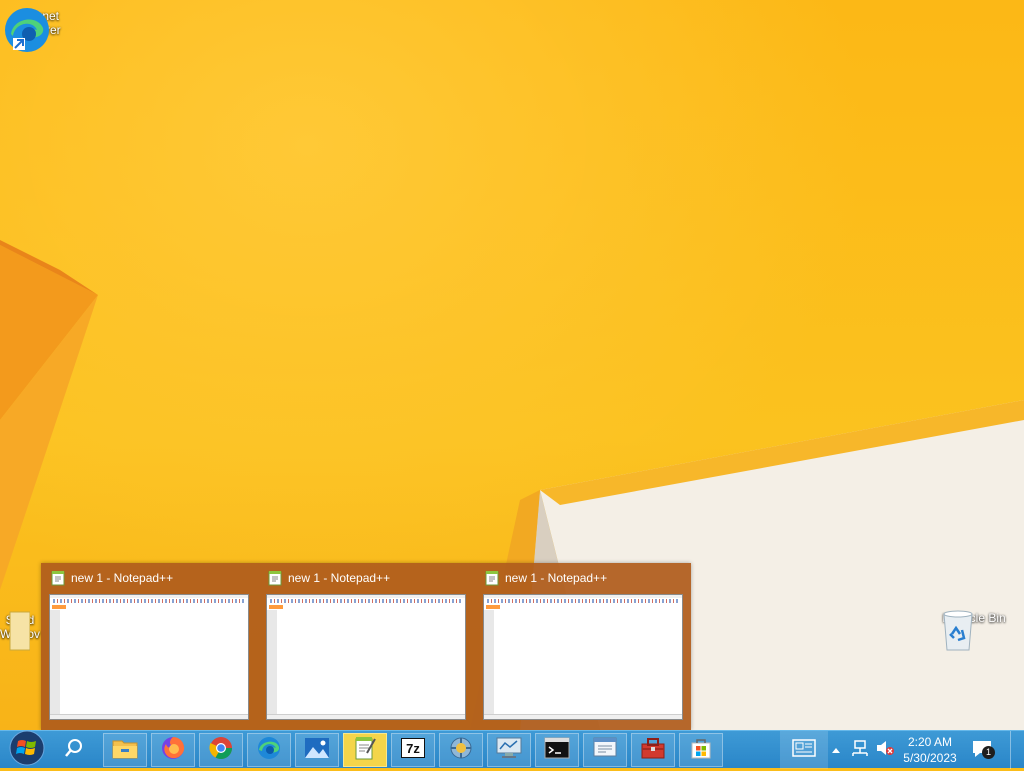  I want to click on taskbar-toolbox-button, so click(653, 750).